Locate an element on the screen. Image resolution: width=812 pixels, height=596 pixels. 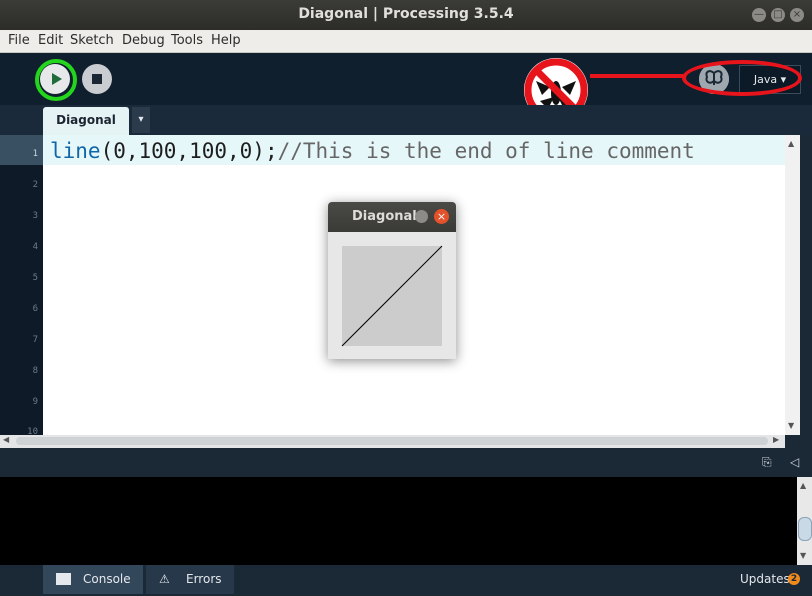
scroll-left-icon: ◀ is located at coordinates (6, 439).